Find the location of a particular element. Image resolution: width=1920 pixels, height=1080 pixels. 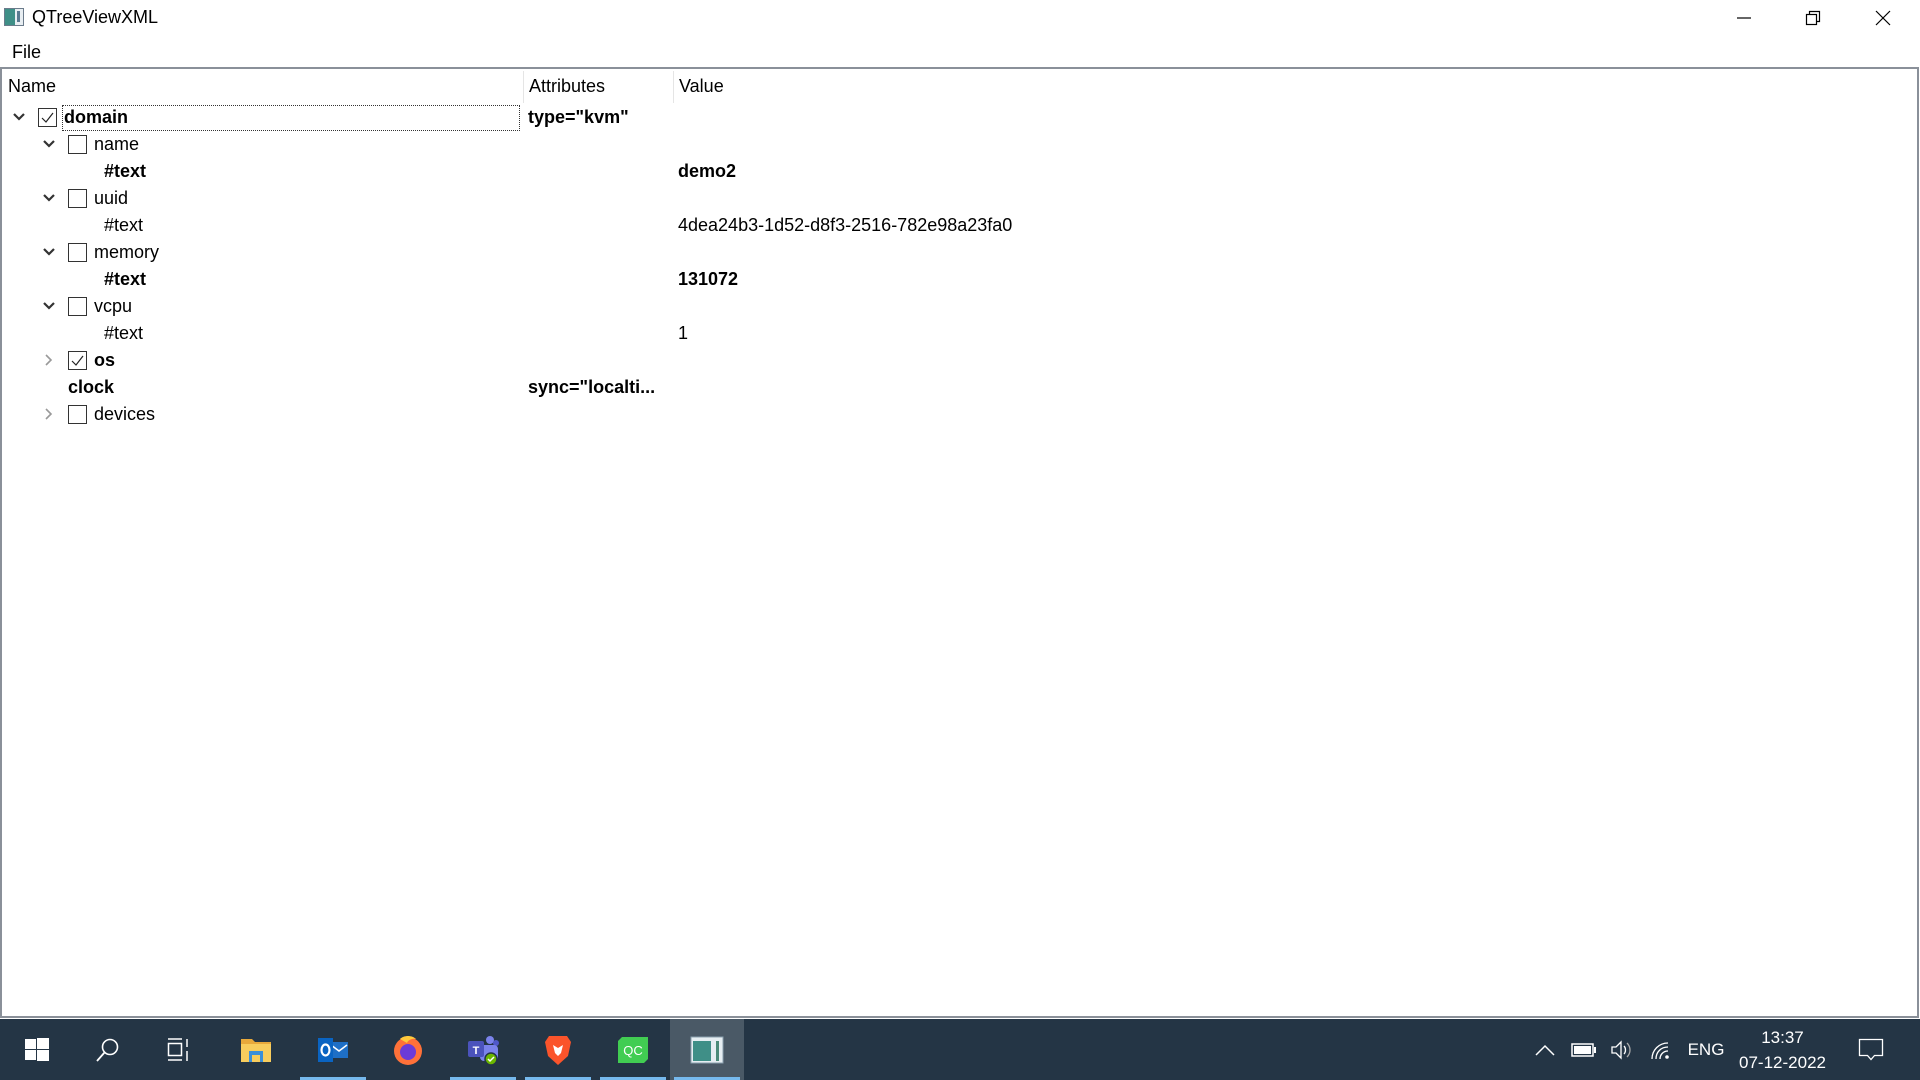

close-button is located at coordinates (1883, 18).